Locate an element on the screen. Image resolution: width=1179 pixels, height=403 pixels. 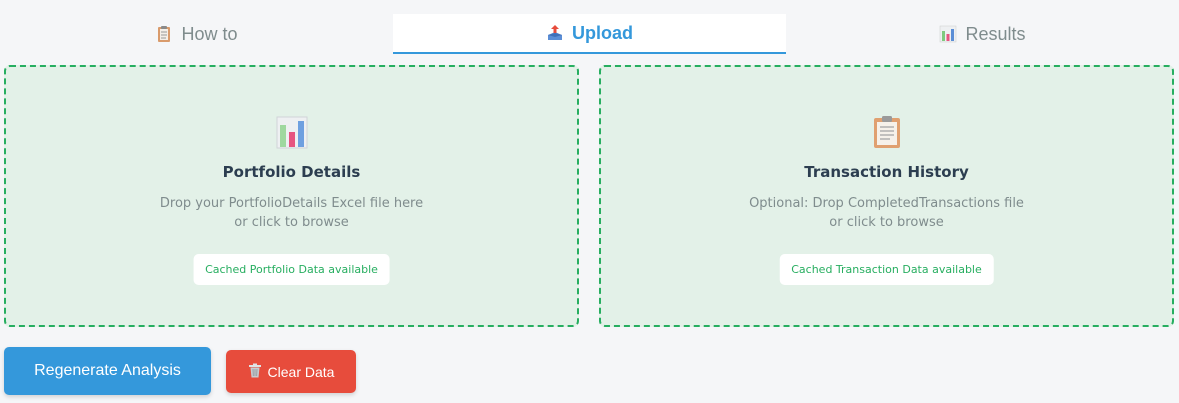
cached-data-badge: Cached Transaction Data available is located at coordinates (886, 269).